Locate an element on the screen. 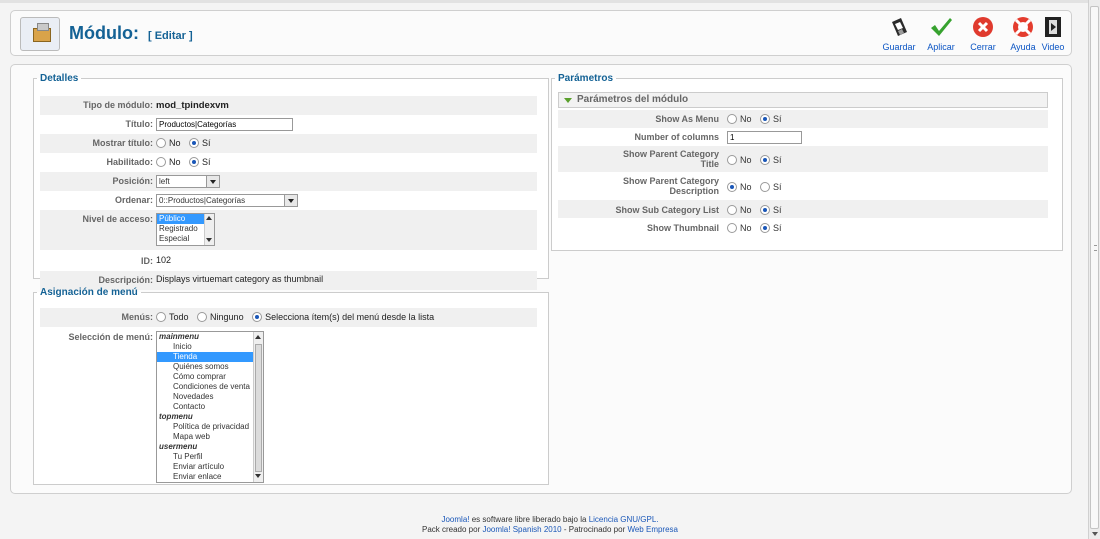 The height and width of the screenshot is (539, 1100). menu-list-item: Quiénes somos is located at coordinates (210, 367).